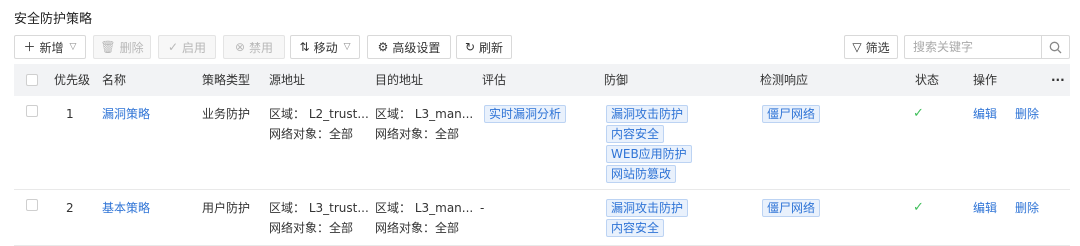  I want to click on plus-icon: ＋, so click(29, 47).